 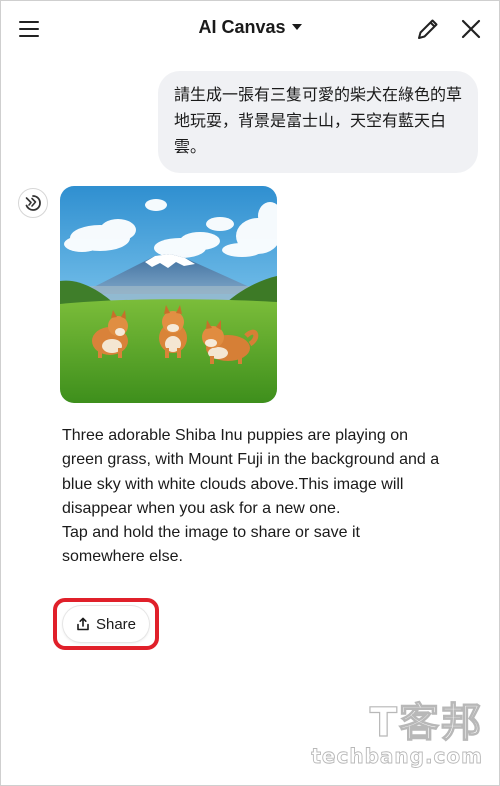 I want to click on page-title: AI Canvas, so click(x=242, y=27).